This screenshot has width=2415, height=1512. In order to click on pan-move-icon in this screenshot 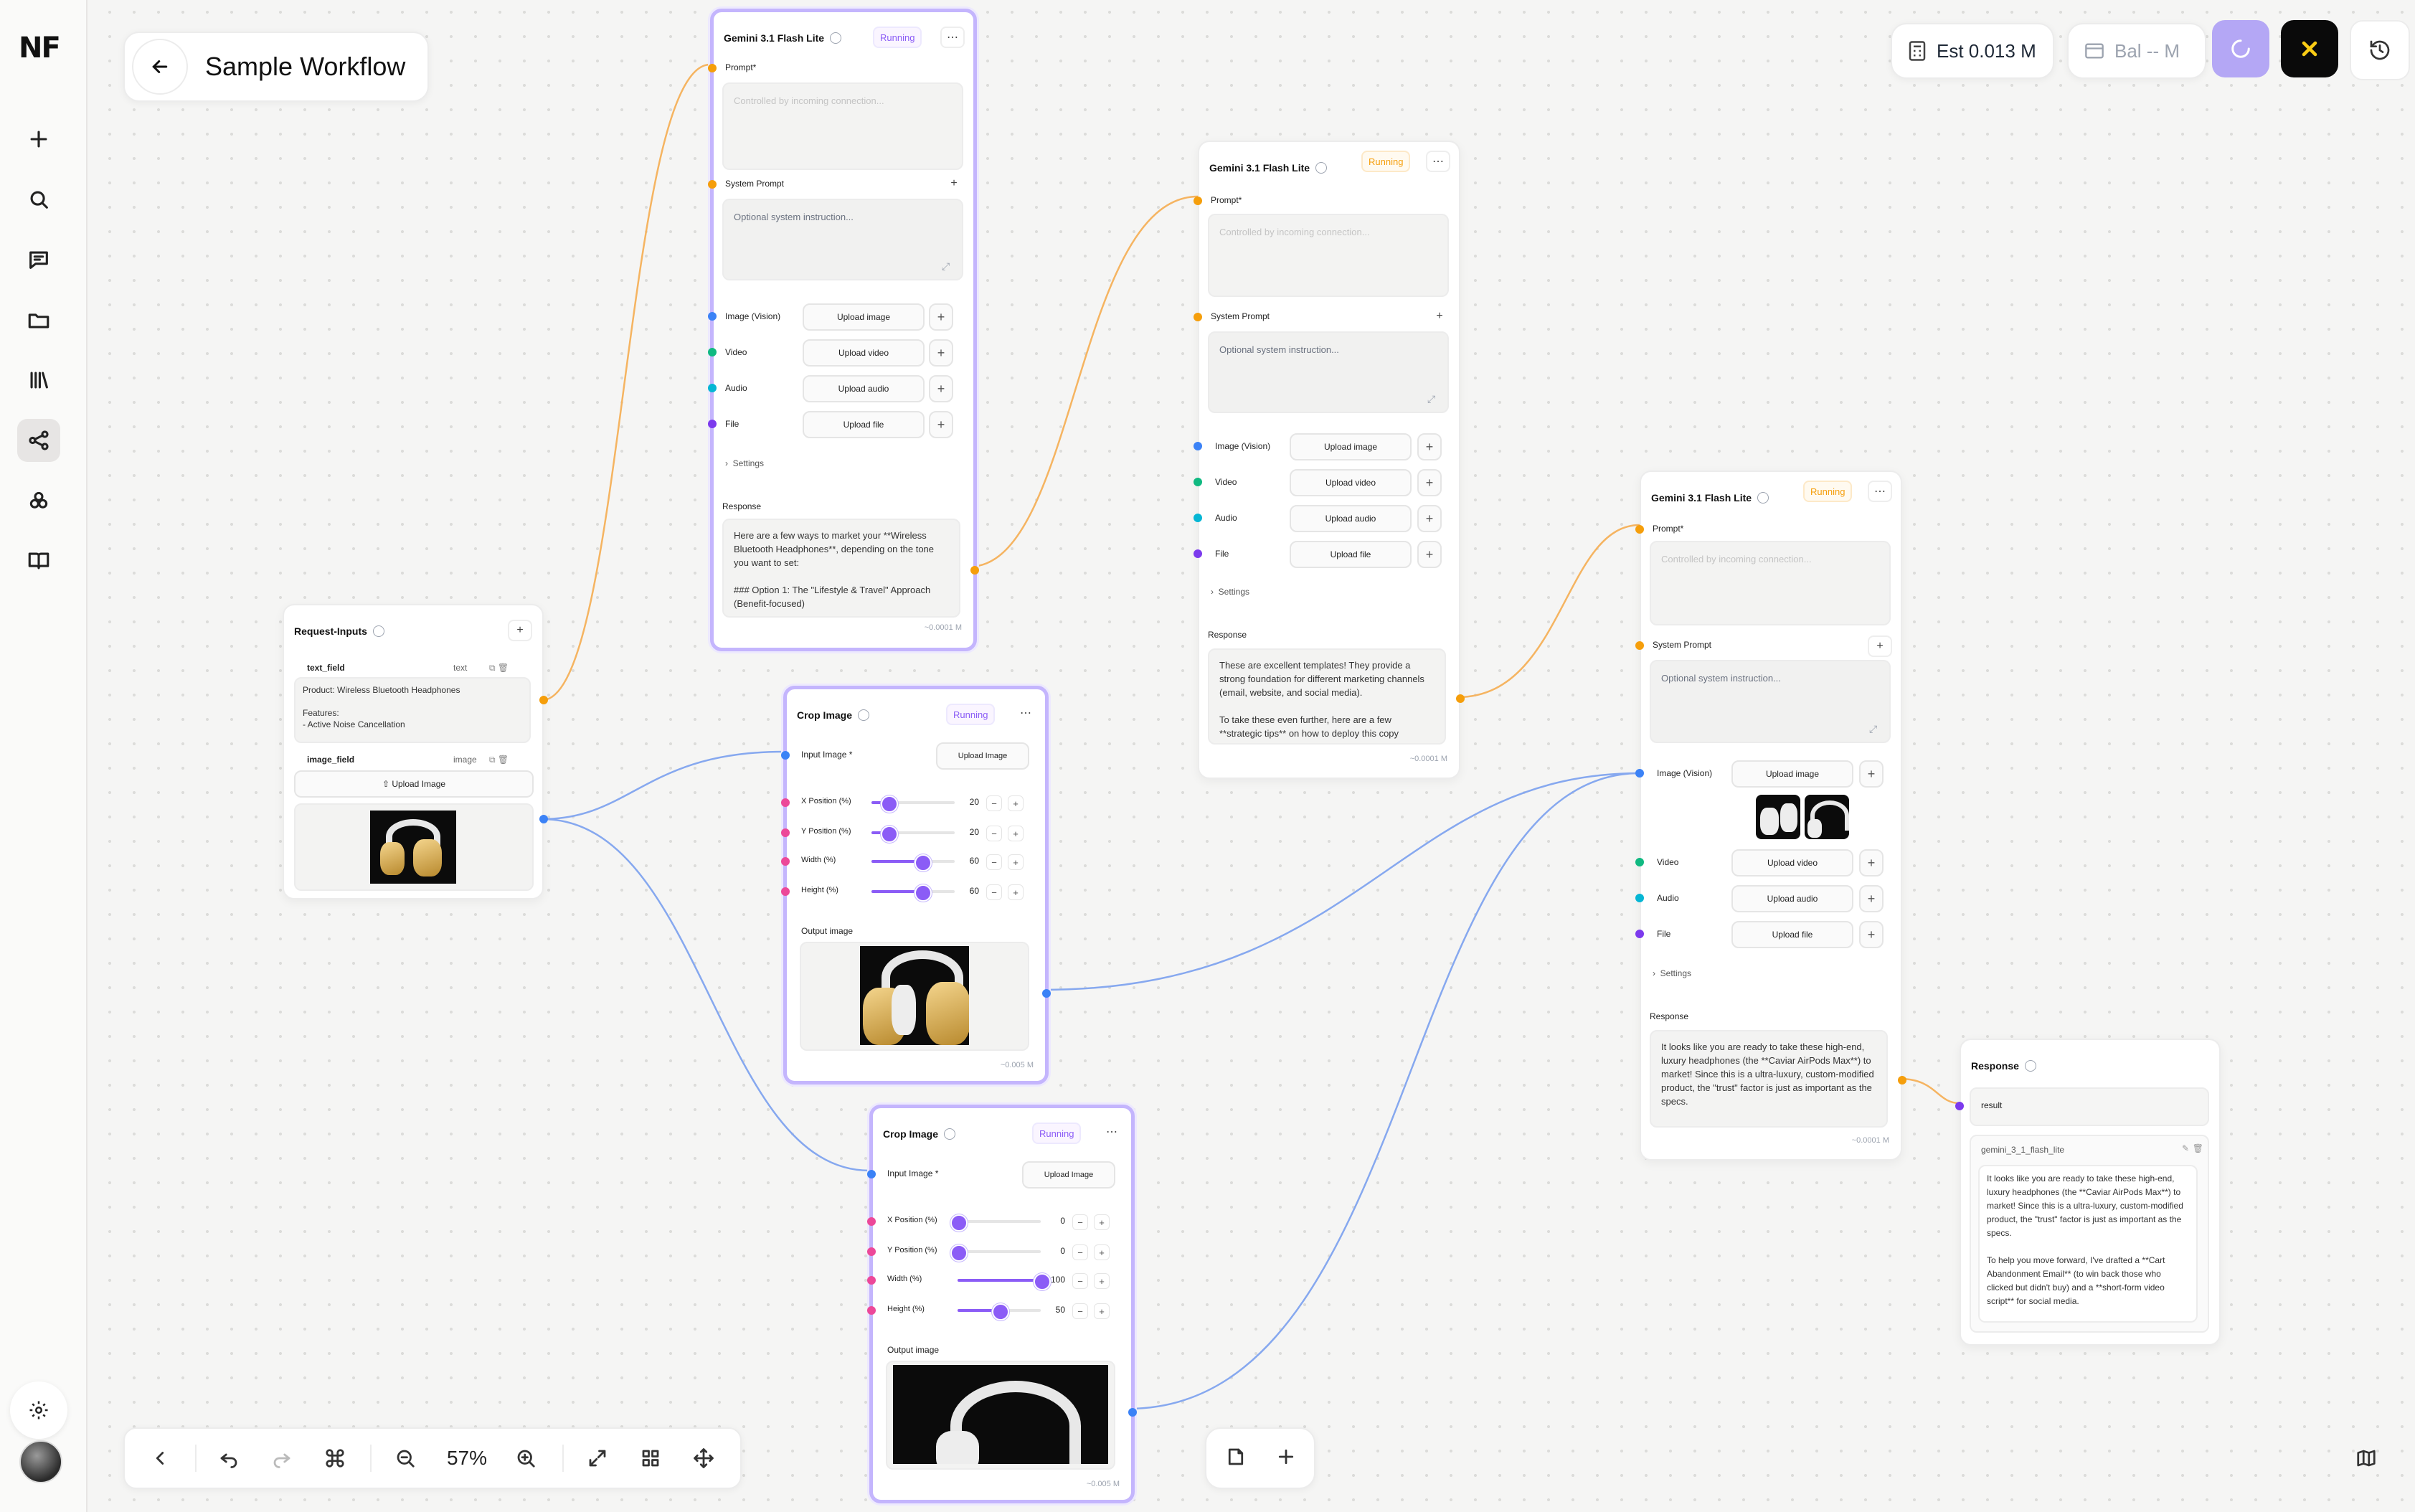, I will do `click(703, 1458)`.